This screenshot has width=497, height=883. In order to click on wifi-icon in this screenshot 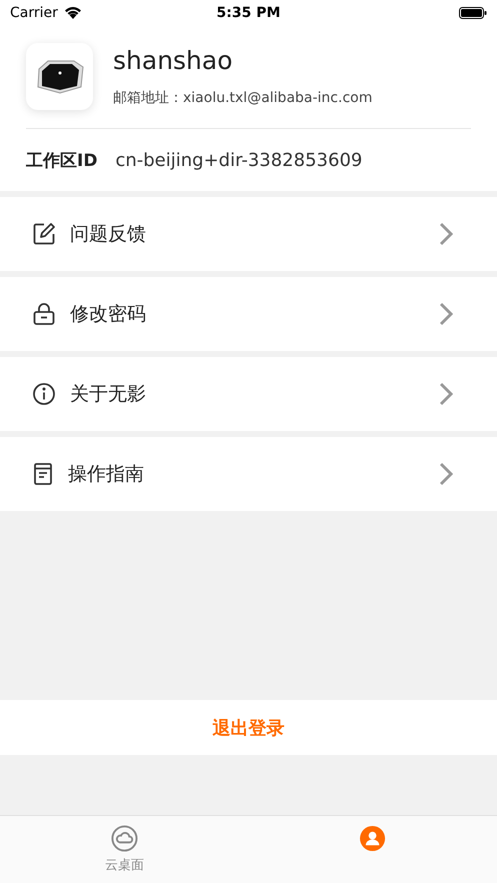, I will do `click(73, 12)`.